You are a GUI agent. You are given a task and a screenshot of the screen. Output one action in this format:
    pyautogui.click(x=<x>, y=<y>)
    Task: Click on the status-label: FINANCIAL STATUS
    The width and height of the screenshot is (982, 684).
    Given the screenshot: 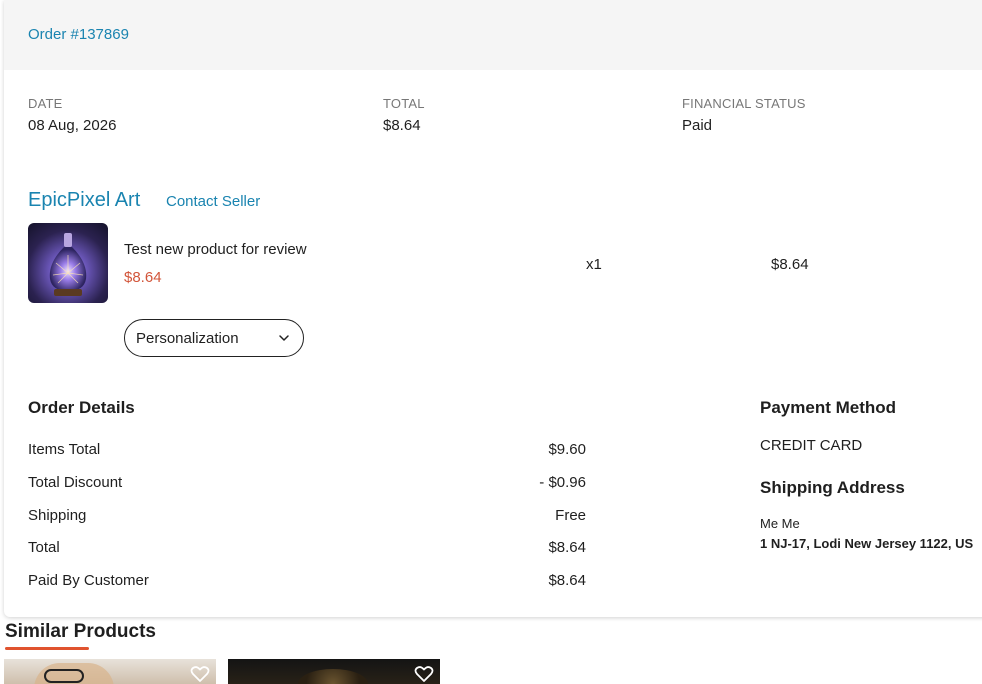 What is the action you would take?
    pyautogui.click(x=744, y=103)
    